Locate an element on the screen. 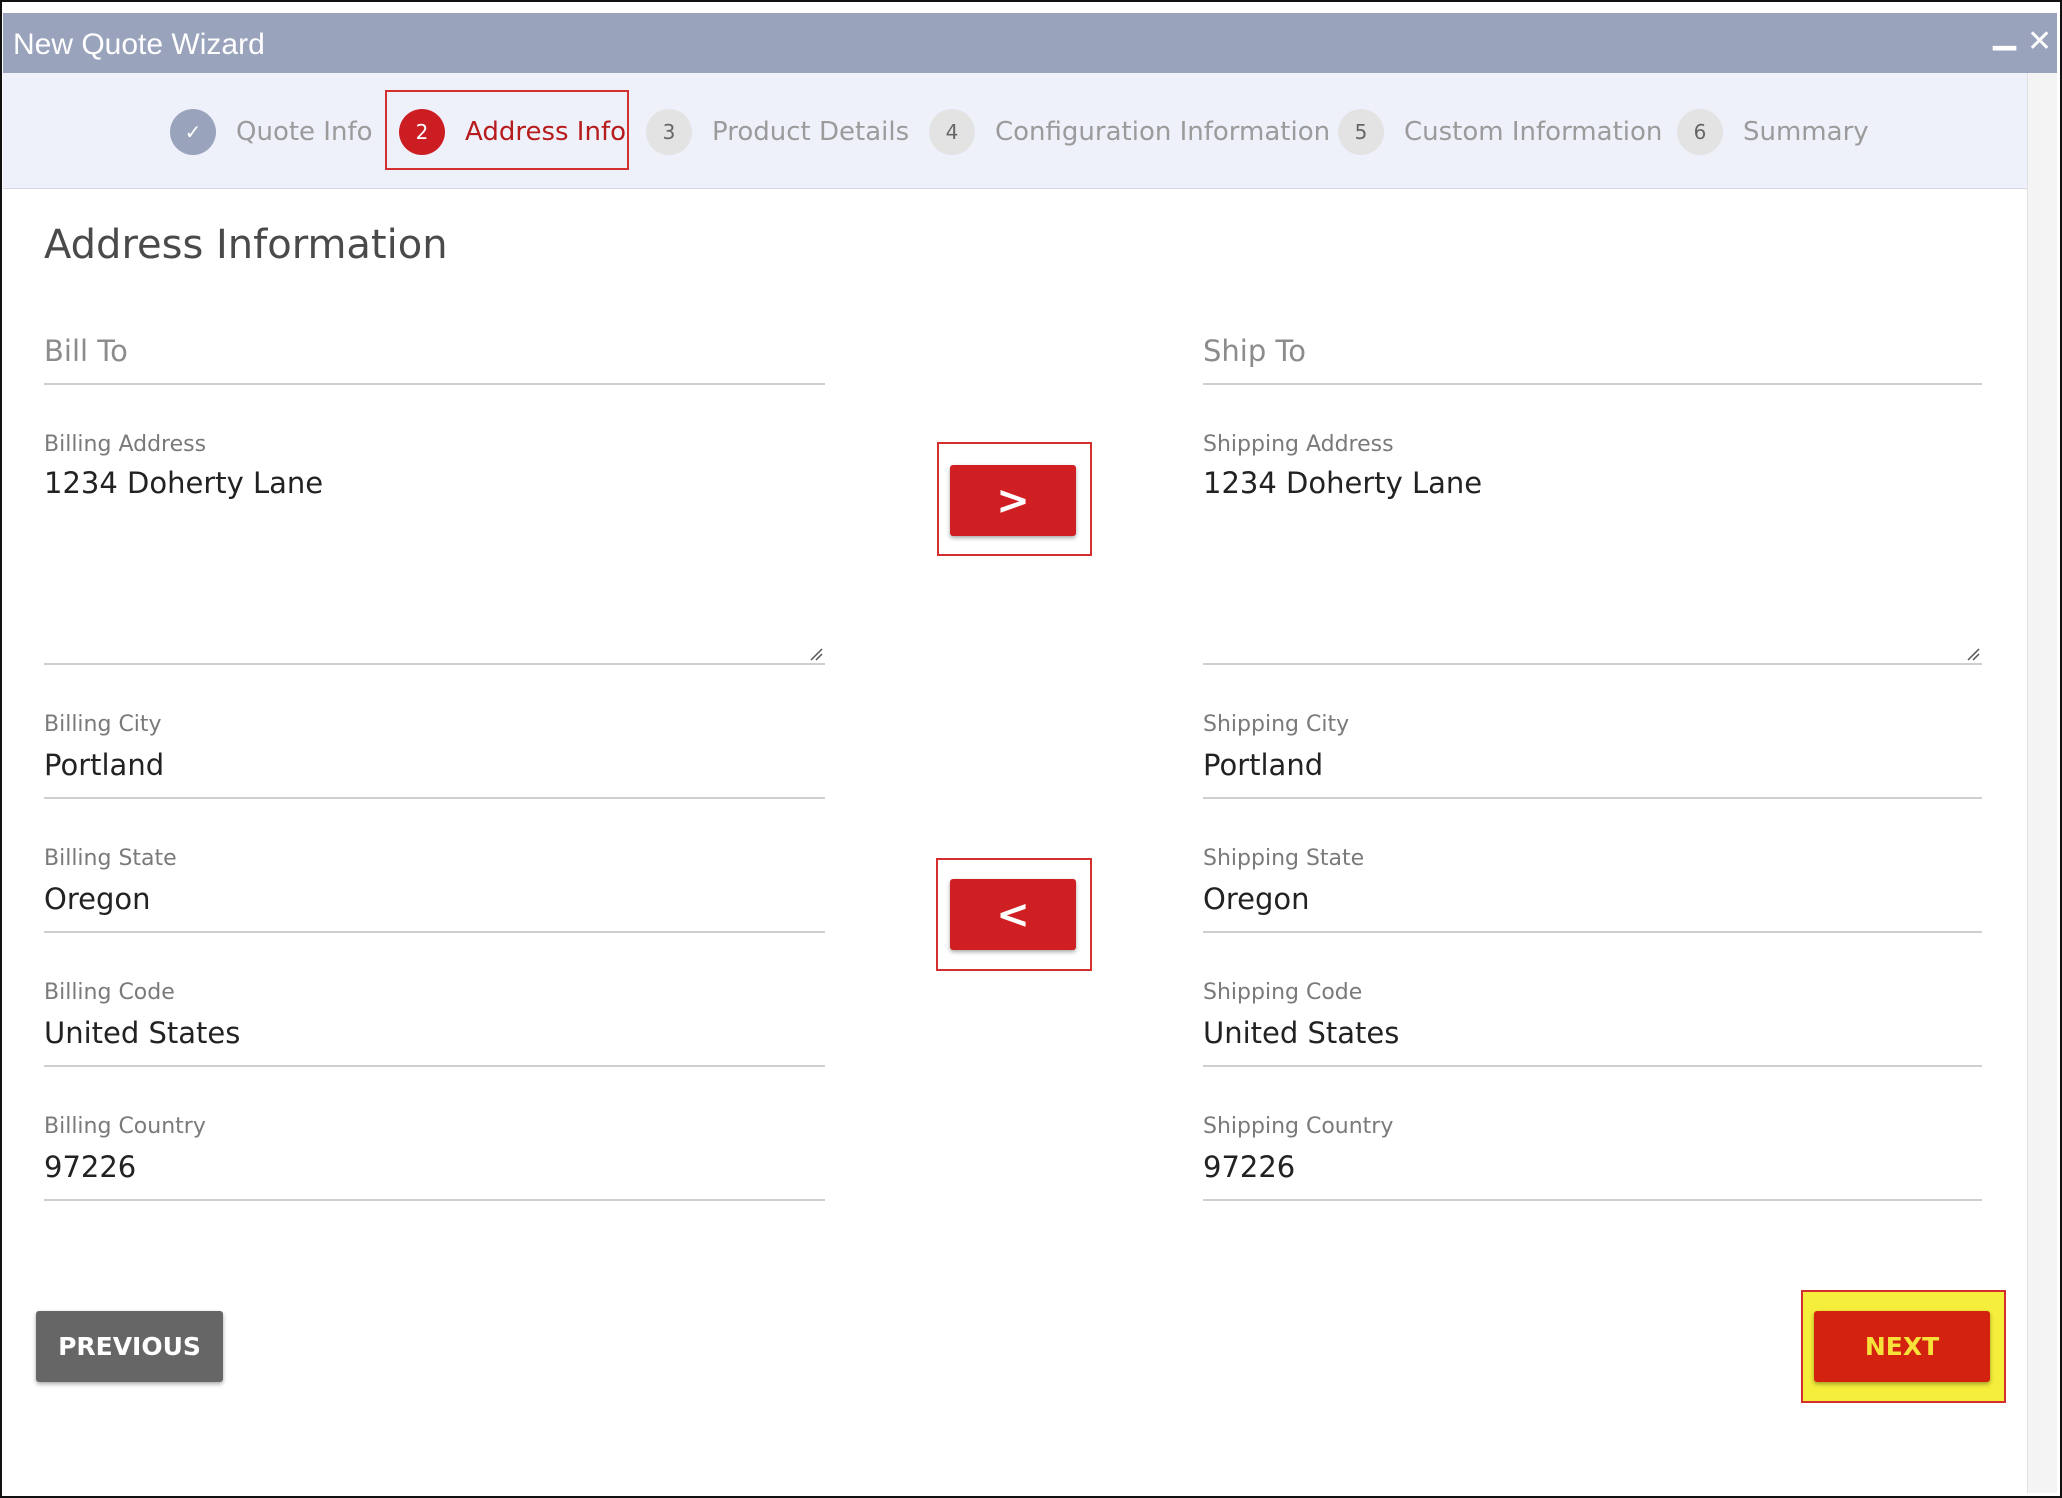 This screenshot has height=1498, width=2062. close-icon: ✕ is located at coordinates (2039, 42).